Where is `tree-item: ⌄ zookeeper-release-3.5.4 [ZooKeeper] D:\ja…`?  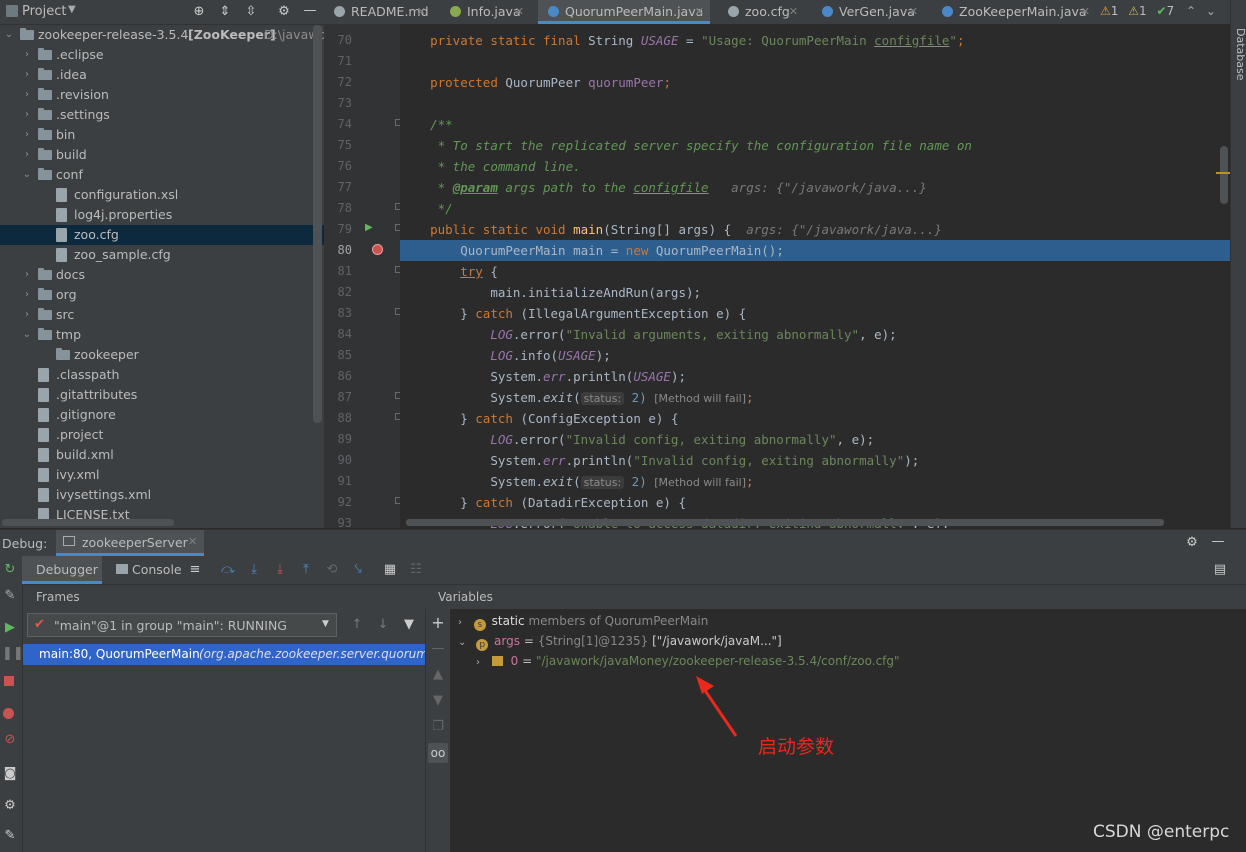
tree-item: ⌄ zookeeper-release-3.5.4 [ZooKeeper] D:\ja… is located at coordinates (162, 35).